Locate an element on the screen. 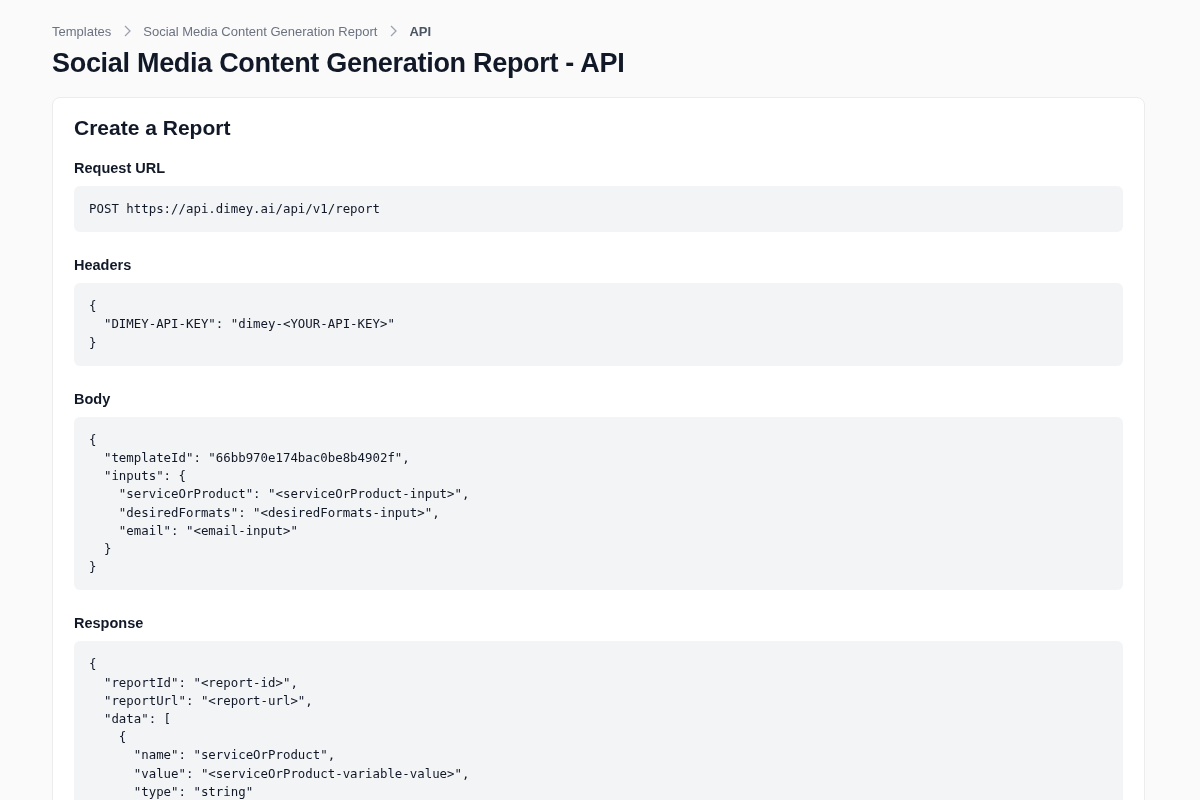 The width and height of the screenshot is (1200, 800). section-label: Request URL is located at coordinates (120, 168).